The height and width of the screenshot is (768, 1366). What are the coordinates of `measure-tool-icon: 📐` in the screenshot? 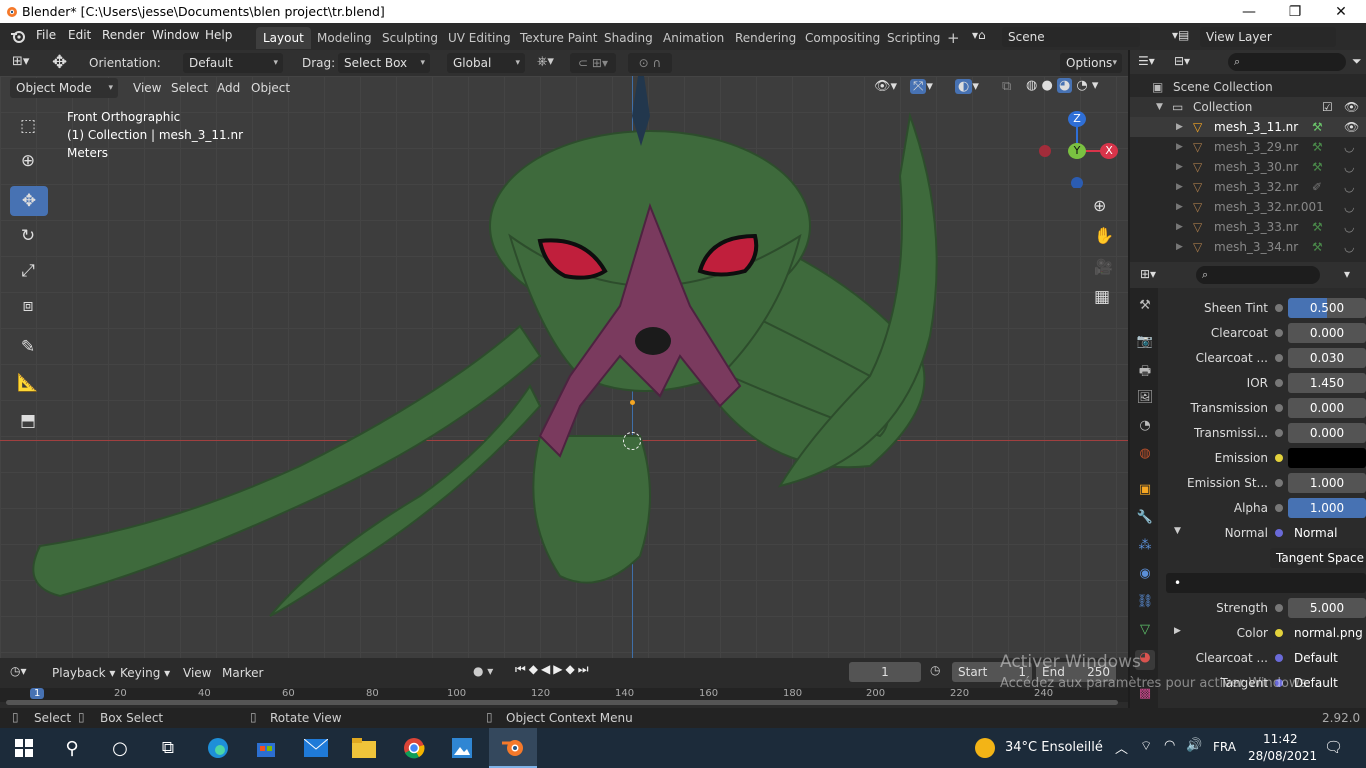 It's located at (28, 383).